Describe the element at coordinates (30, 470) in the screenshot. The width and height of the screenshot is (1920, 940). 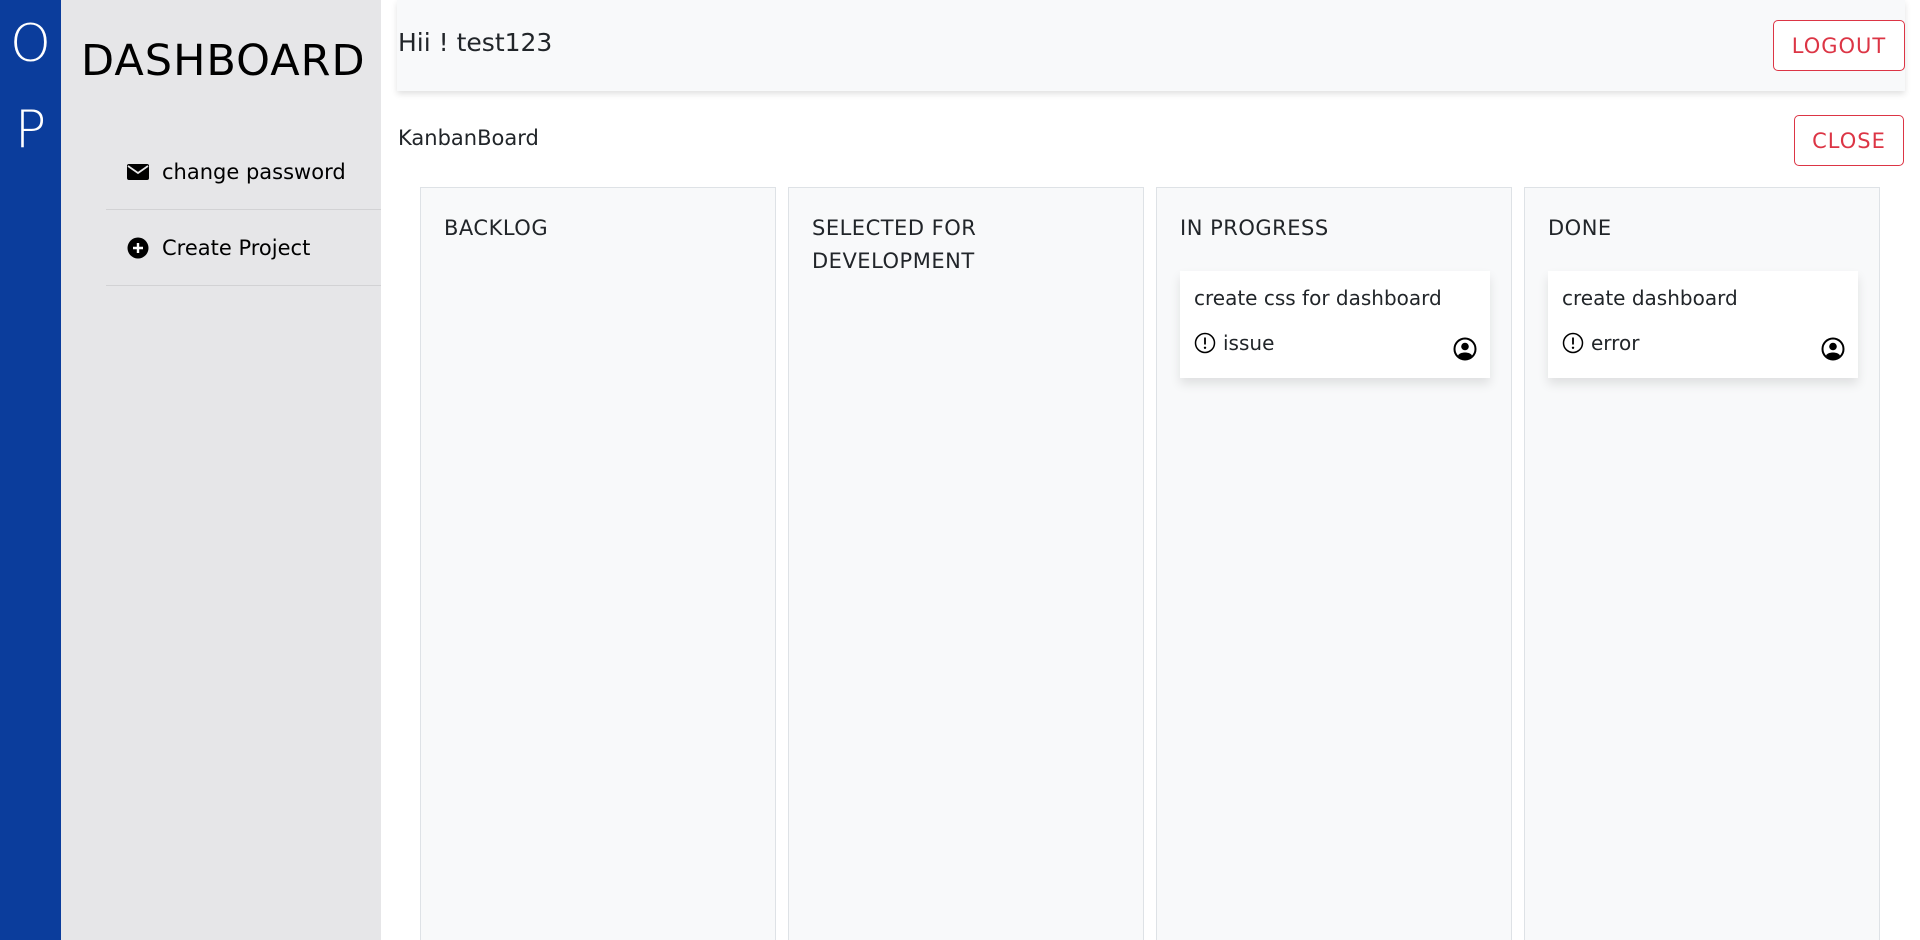
I see `brand-strip: O P` at that location.